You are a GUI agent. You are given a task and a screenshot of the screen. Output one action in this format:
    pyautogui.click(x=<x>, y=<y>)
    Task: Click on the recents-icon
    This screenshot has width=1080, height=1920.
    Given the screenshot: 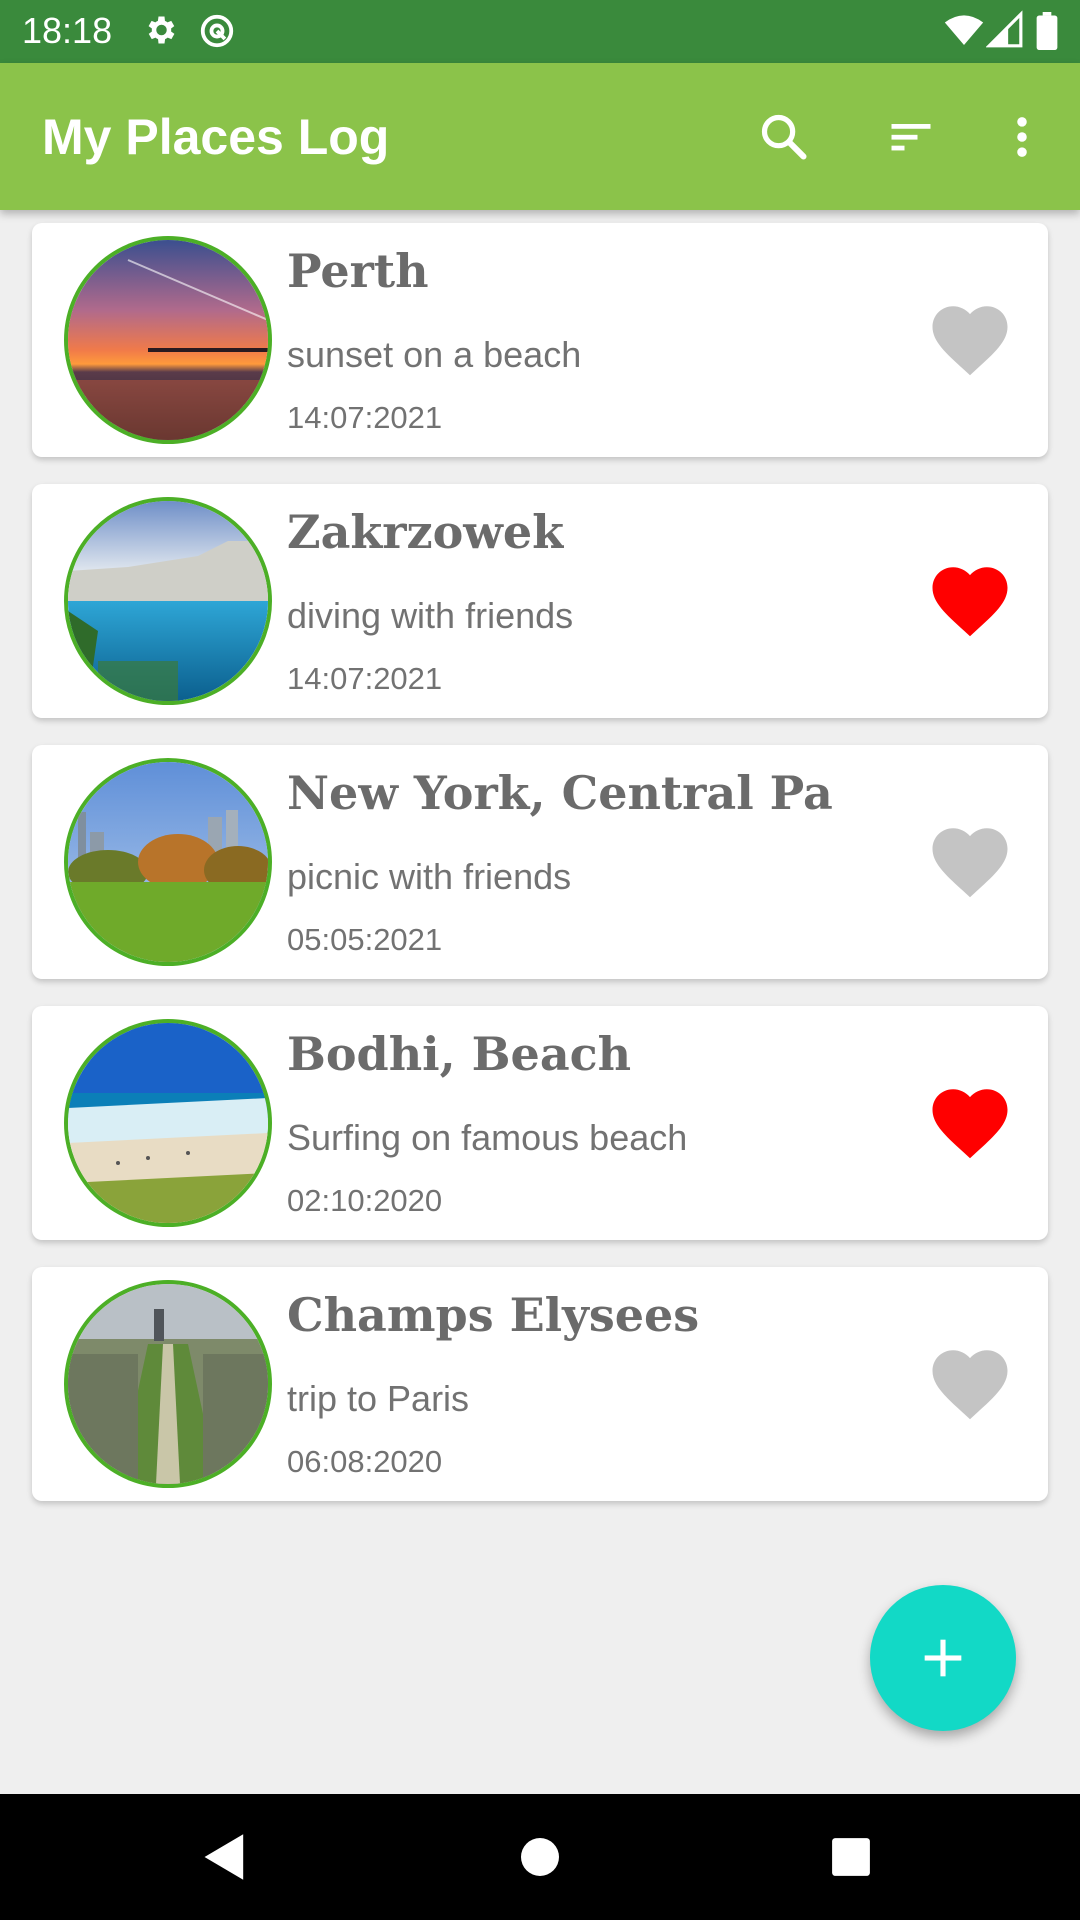 What is the action you would take?
    pyautogui.click(x=851, y=1857)
    